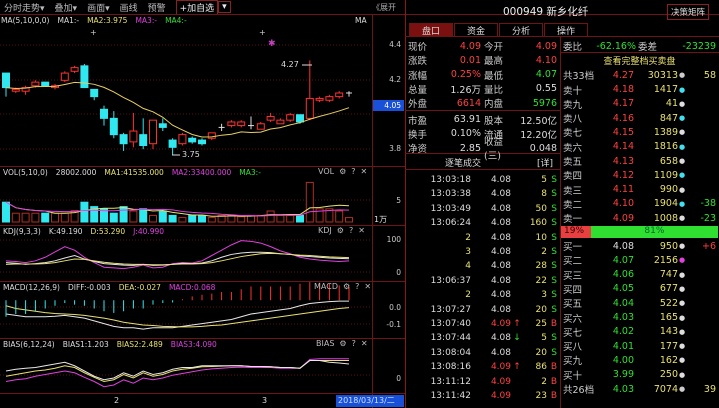 The image size is (719, 408). Describe the element at coordinates (83, 231) in the screenshot. I see `kdj-legend: KDJ(9,3,3) K:49.190 D:53.290 J:40.990` at that location.